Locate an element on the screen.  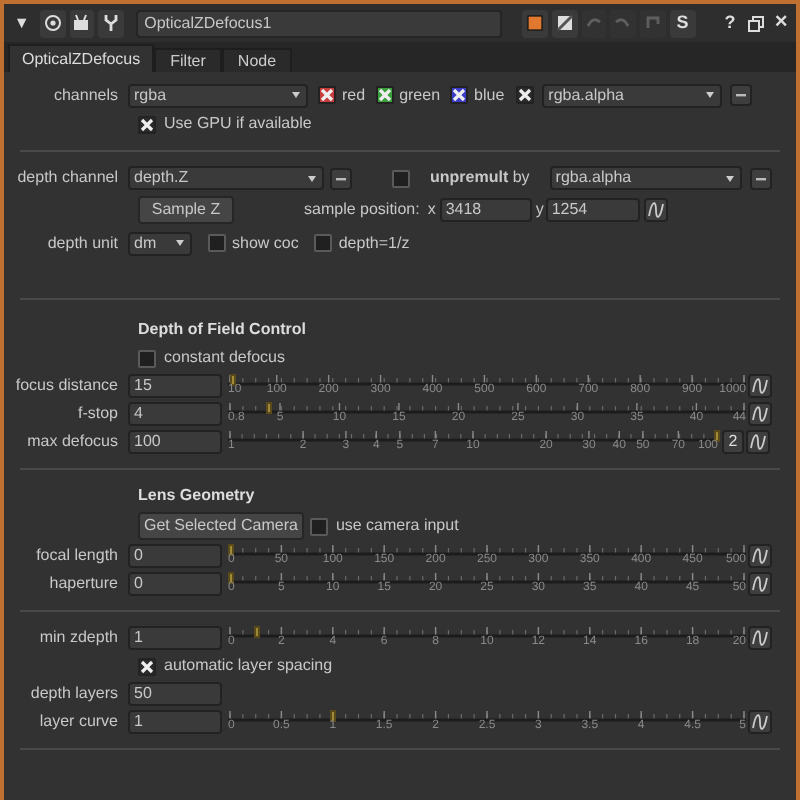
viewer-button is located at coordinates (52, 23).